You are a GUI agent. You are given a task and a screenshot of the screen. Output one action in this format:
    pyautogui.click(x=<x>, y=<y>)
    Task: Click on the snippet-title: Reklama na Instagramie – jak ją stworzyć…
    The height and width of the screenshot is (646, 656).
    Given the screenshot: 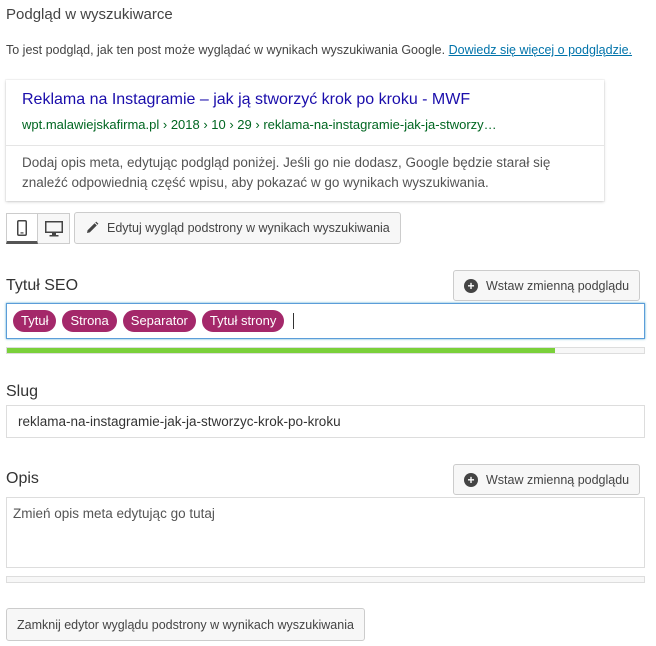 What is the action you would take?
    pyautogui.click(x=246, y=100)
    